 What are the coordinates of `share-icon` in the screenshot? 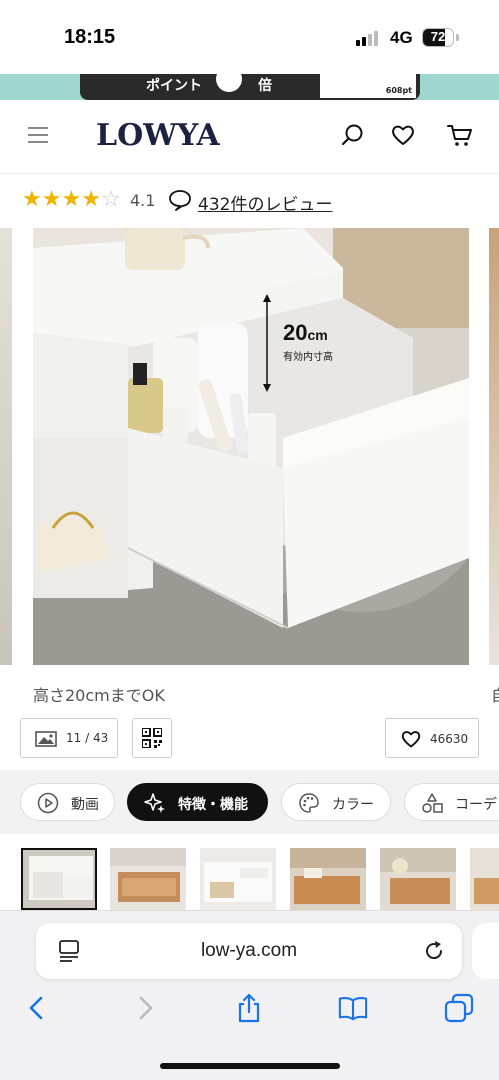 It's located at (249, 1008).